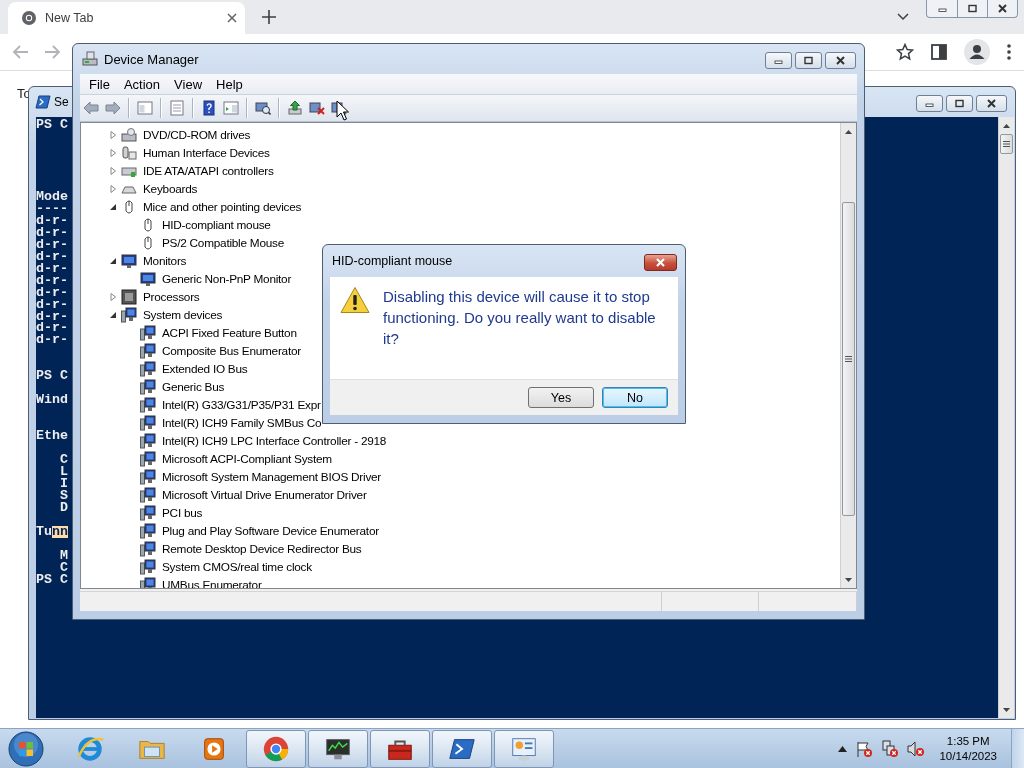  Describe the element at coordinates (183, 315) in the screenshot. I see `tree-item: System devices` at that location.